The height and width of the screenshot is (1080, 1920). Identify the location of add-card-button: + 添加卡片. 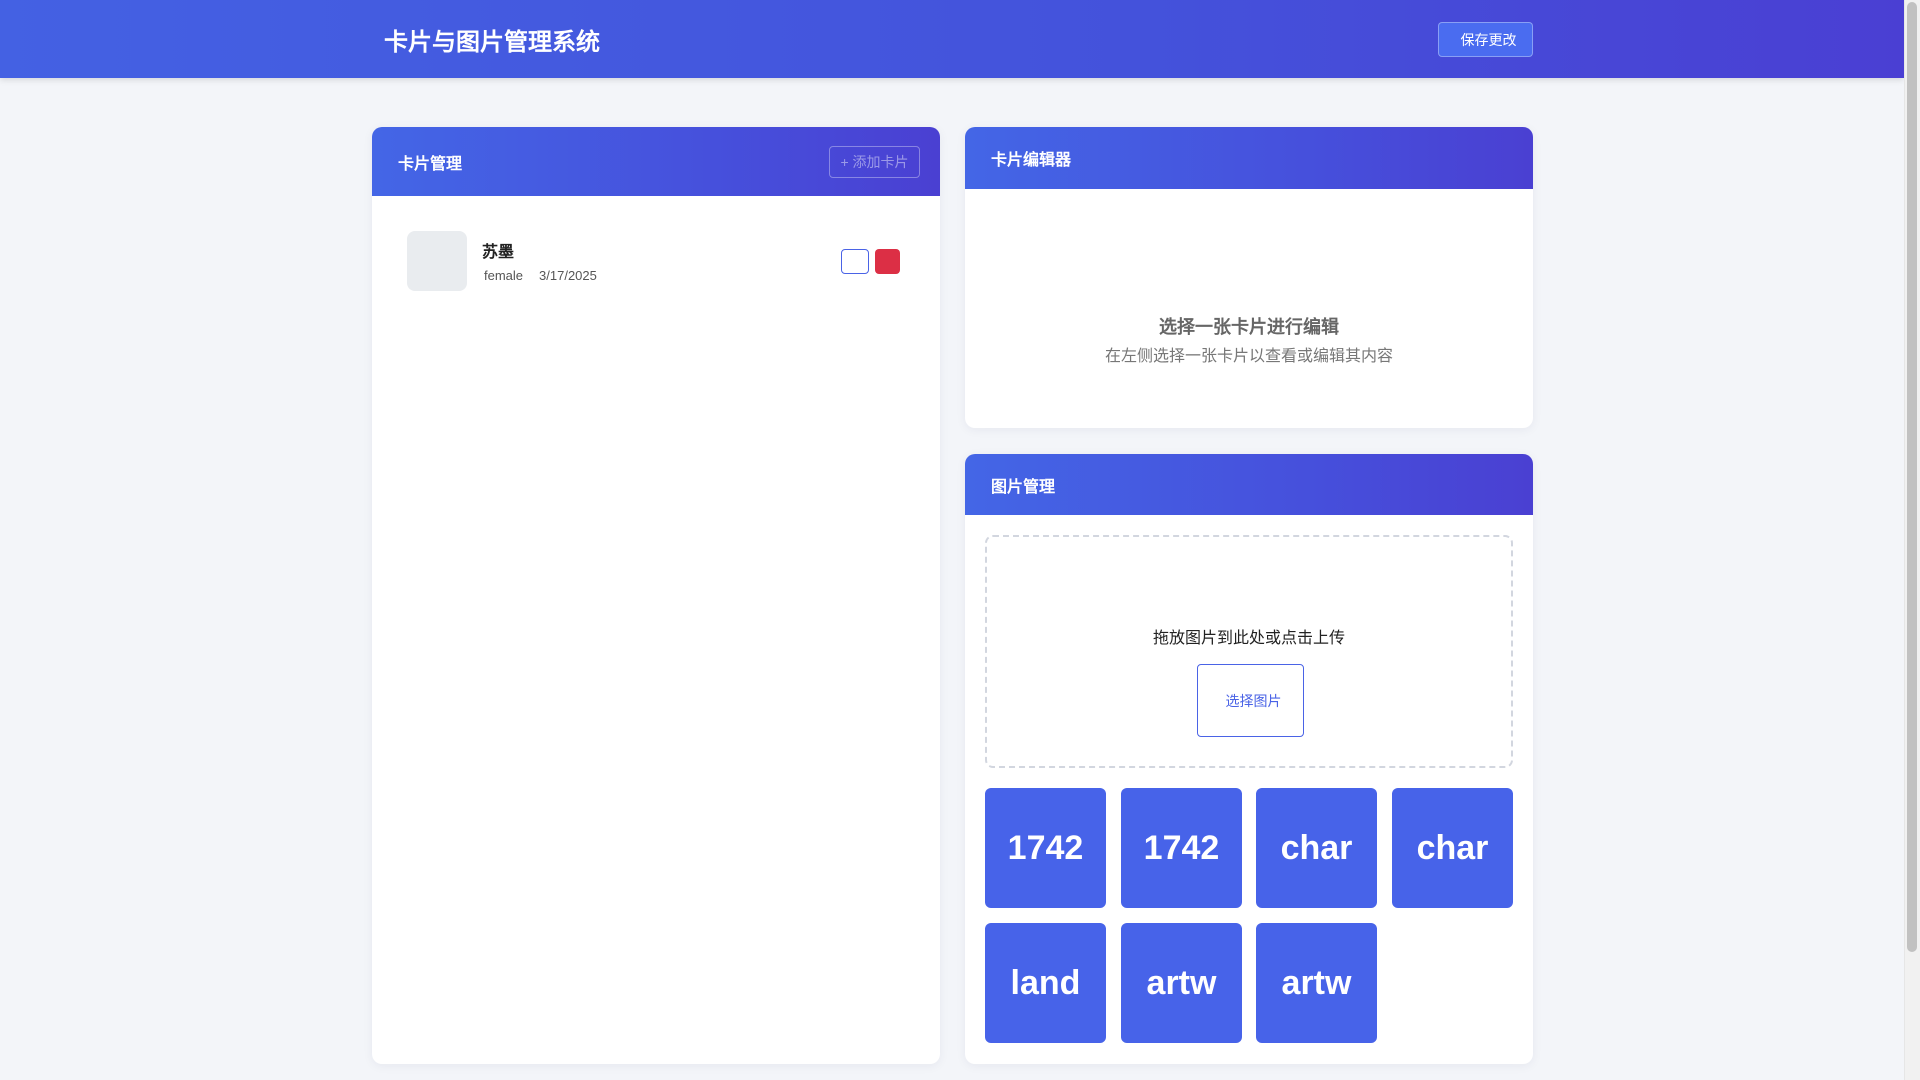
(874, 162).